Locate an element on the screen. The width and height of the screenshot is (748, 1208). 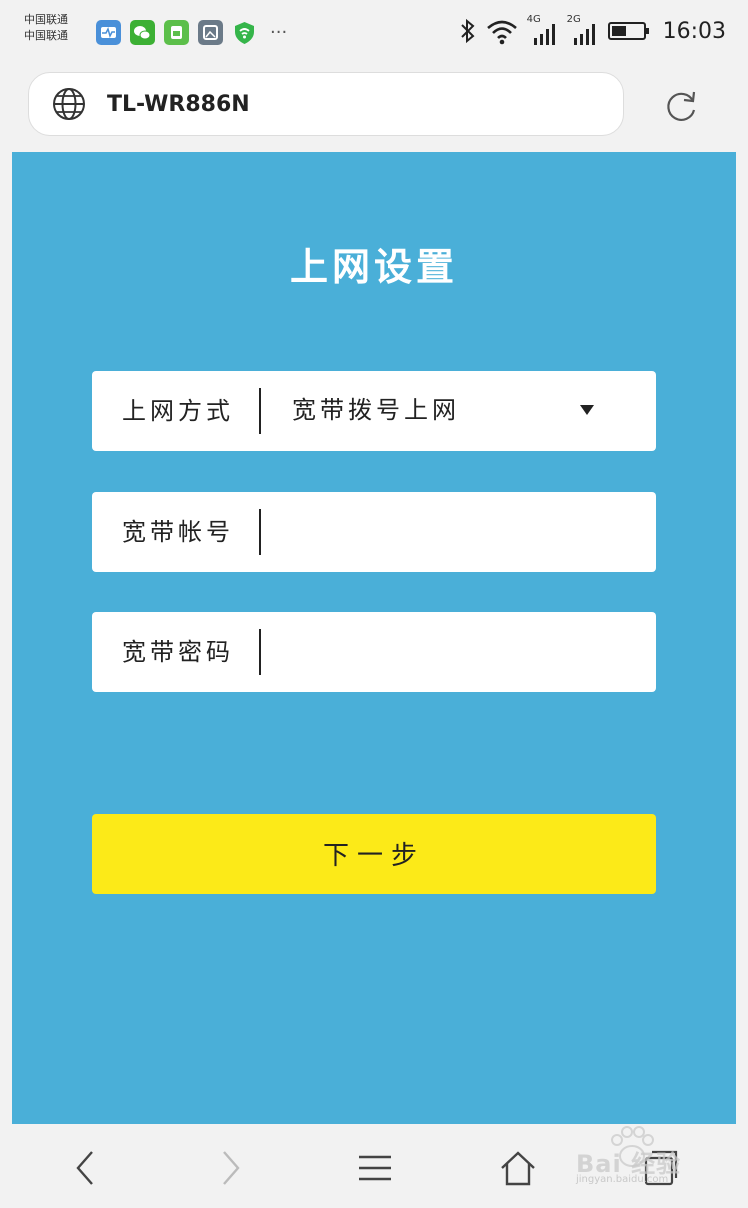
notification-icons: ··· is located at coordinates (191, 32).